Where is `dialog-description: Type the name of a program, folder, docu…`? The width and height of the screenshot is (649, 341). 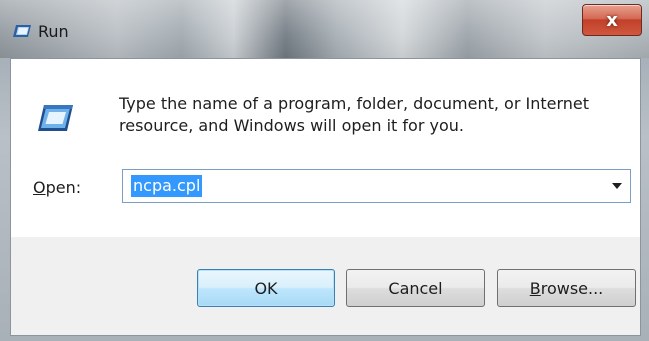 dialog-description: Type the name of a program, folder, docu… is located at coordinates (374, 115).